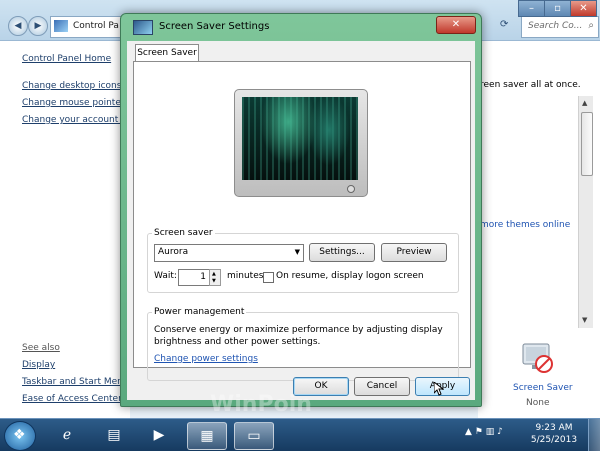  Describe the element at coordinates (96, 26) in the screenshot. I see `address-text: Control Pa` at that location.